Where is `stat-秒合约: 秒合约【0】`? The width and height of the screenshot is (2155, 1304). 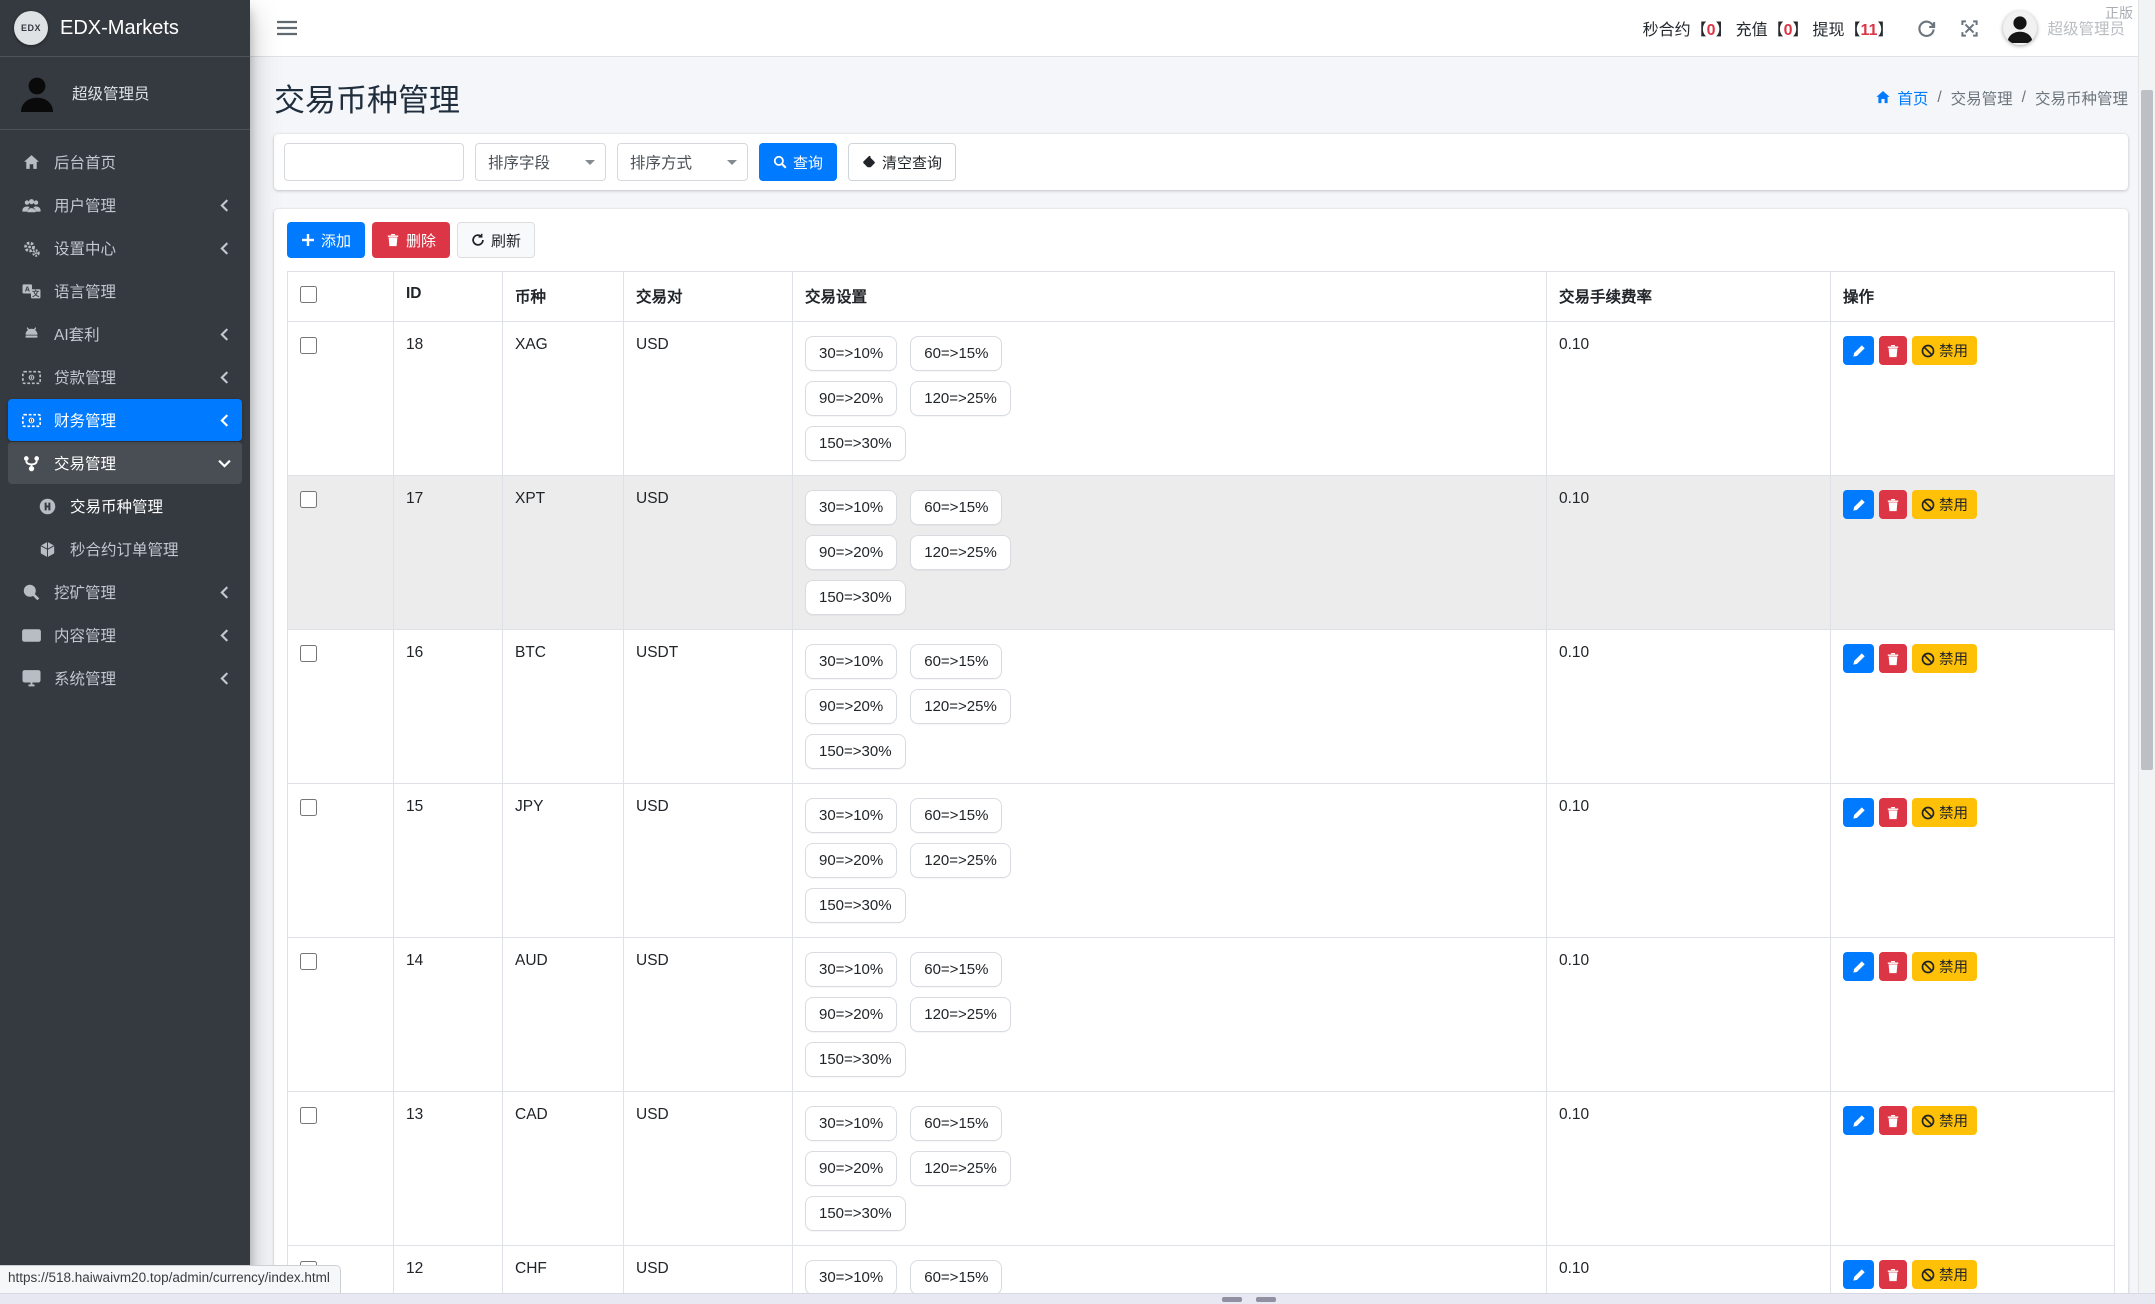 stat-秒合约: 秒合约【0】 is located at coordinates (1687, 30).